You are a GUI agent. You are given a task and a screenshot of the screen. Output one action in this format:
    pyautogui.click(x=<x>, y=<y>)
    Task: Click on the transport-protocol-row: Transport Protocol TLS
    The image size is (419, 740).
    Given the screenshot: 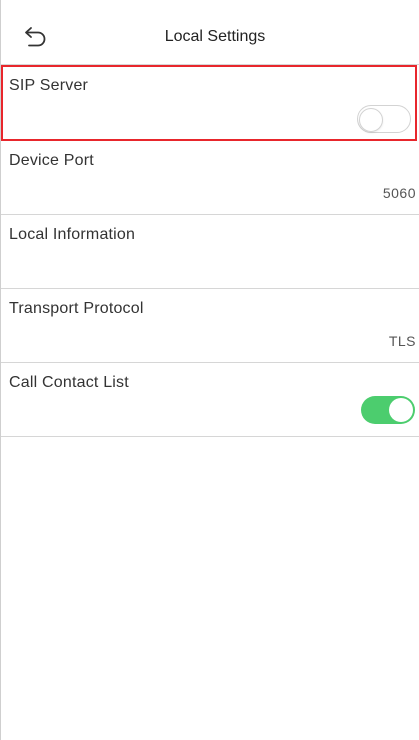 What is the action you would take?
    pyautogui.click(x=210, y=326)
    